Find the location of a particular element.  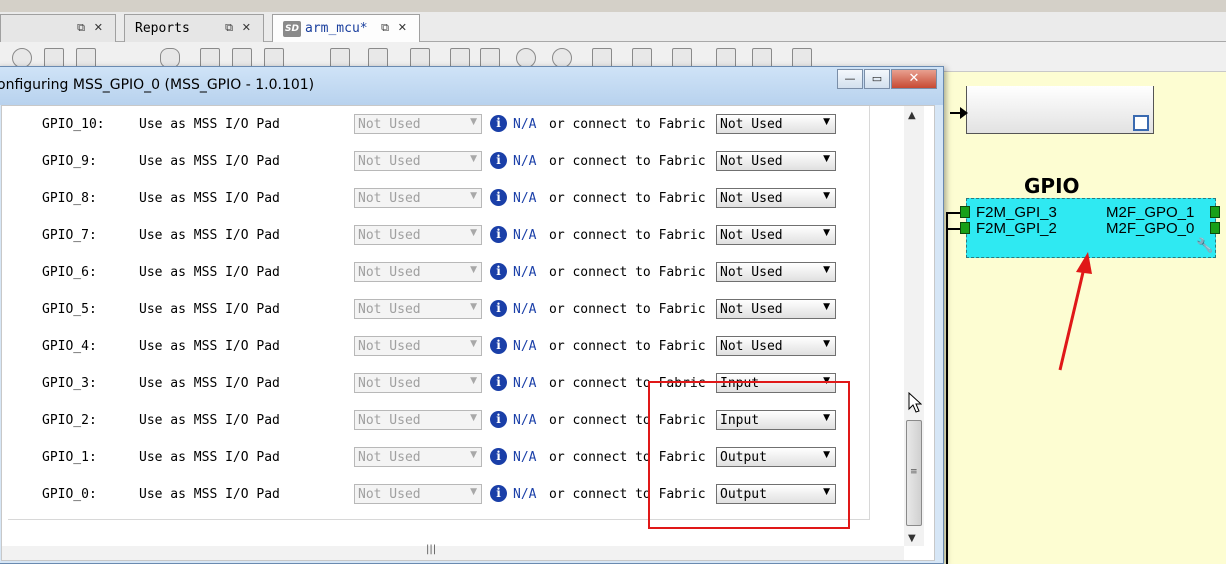

gpio-name: GPIO_4: is located at coordinates (69, 346).